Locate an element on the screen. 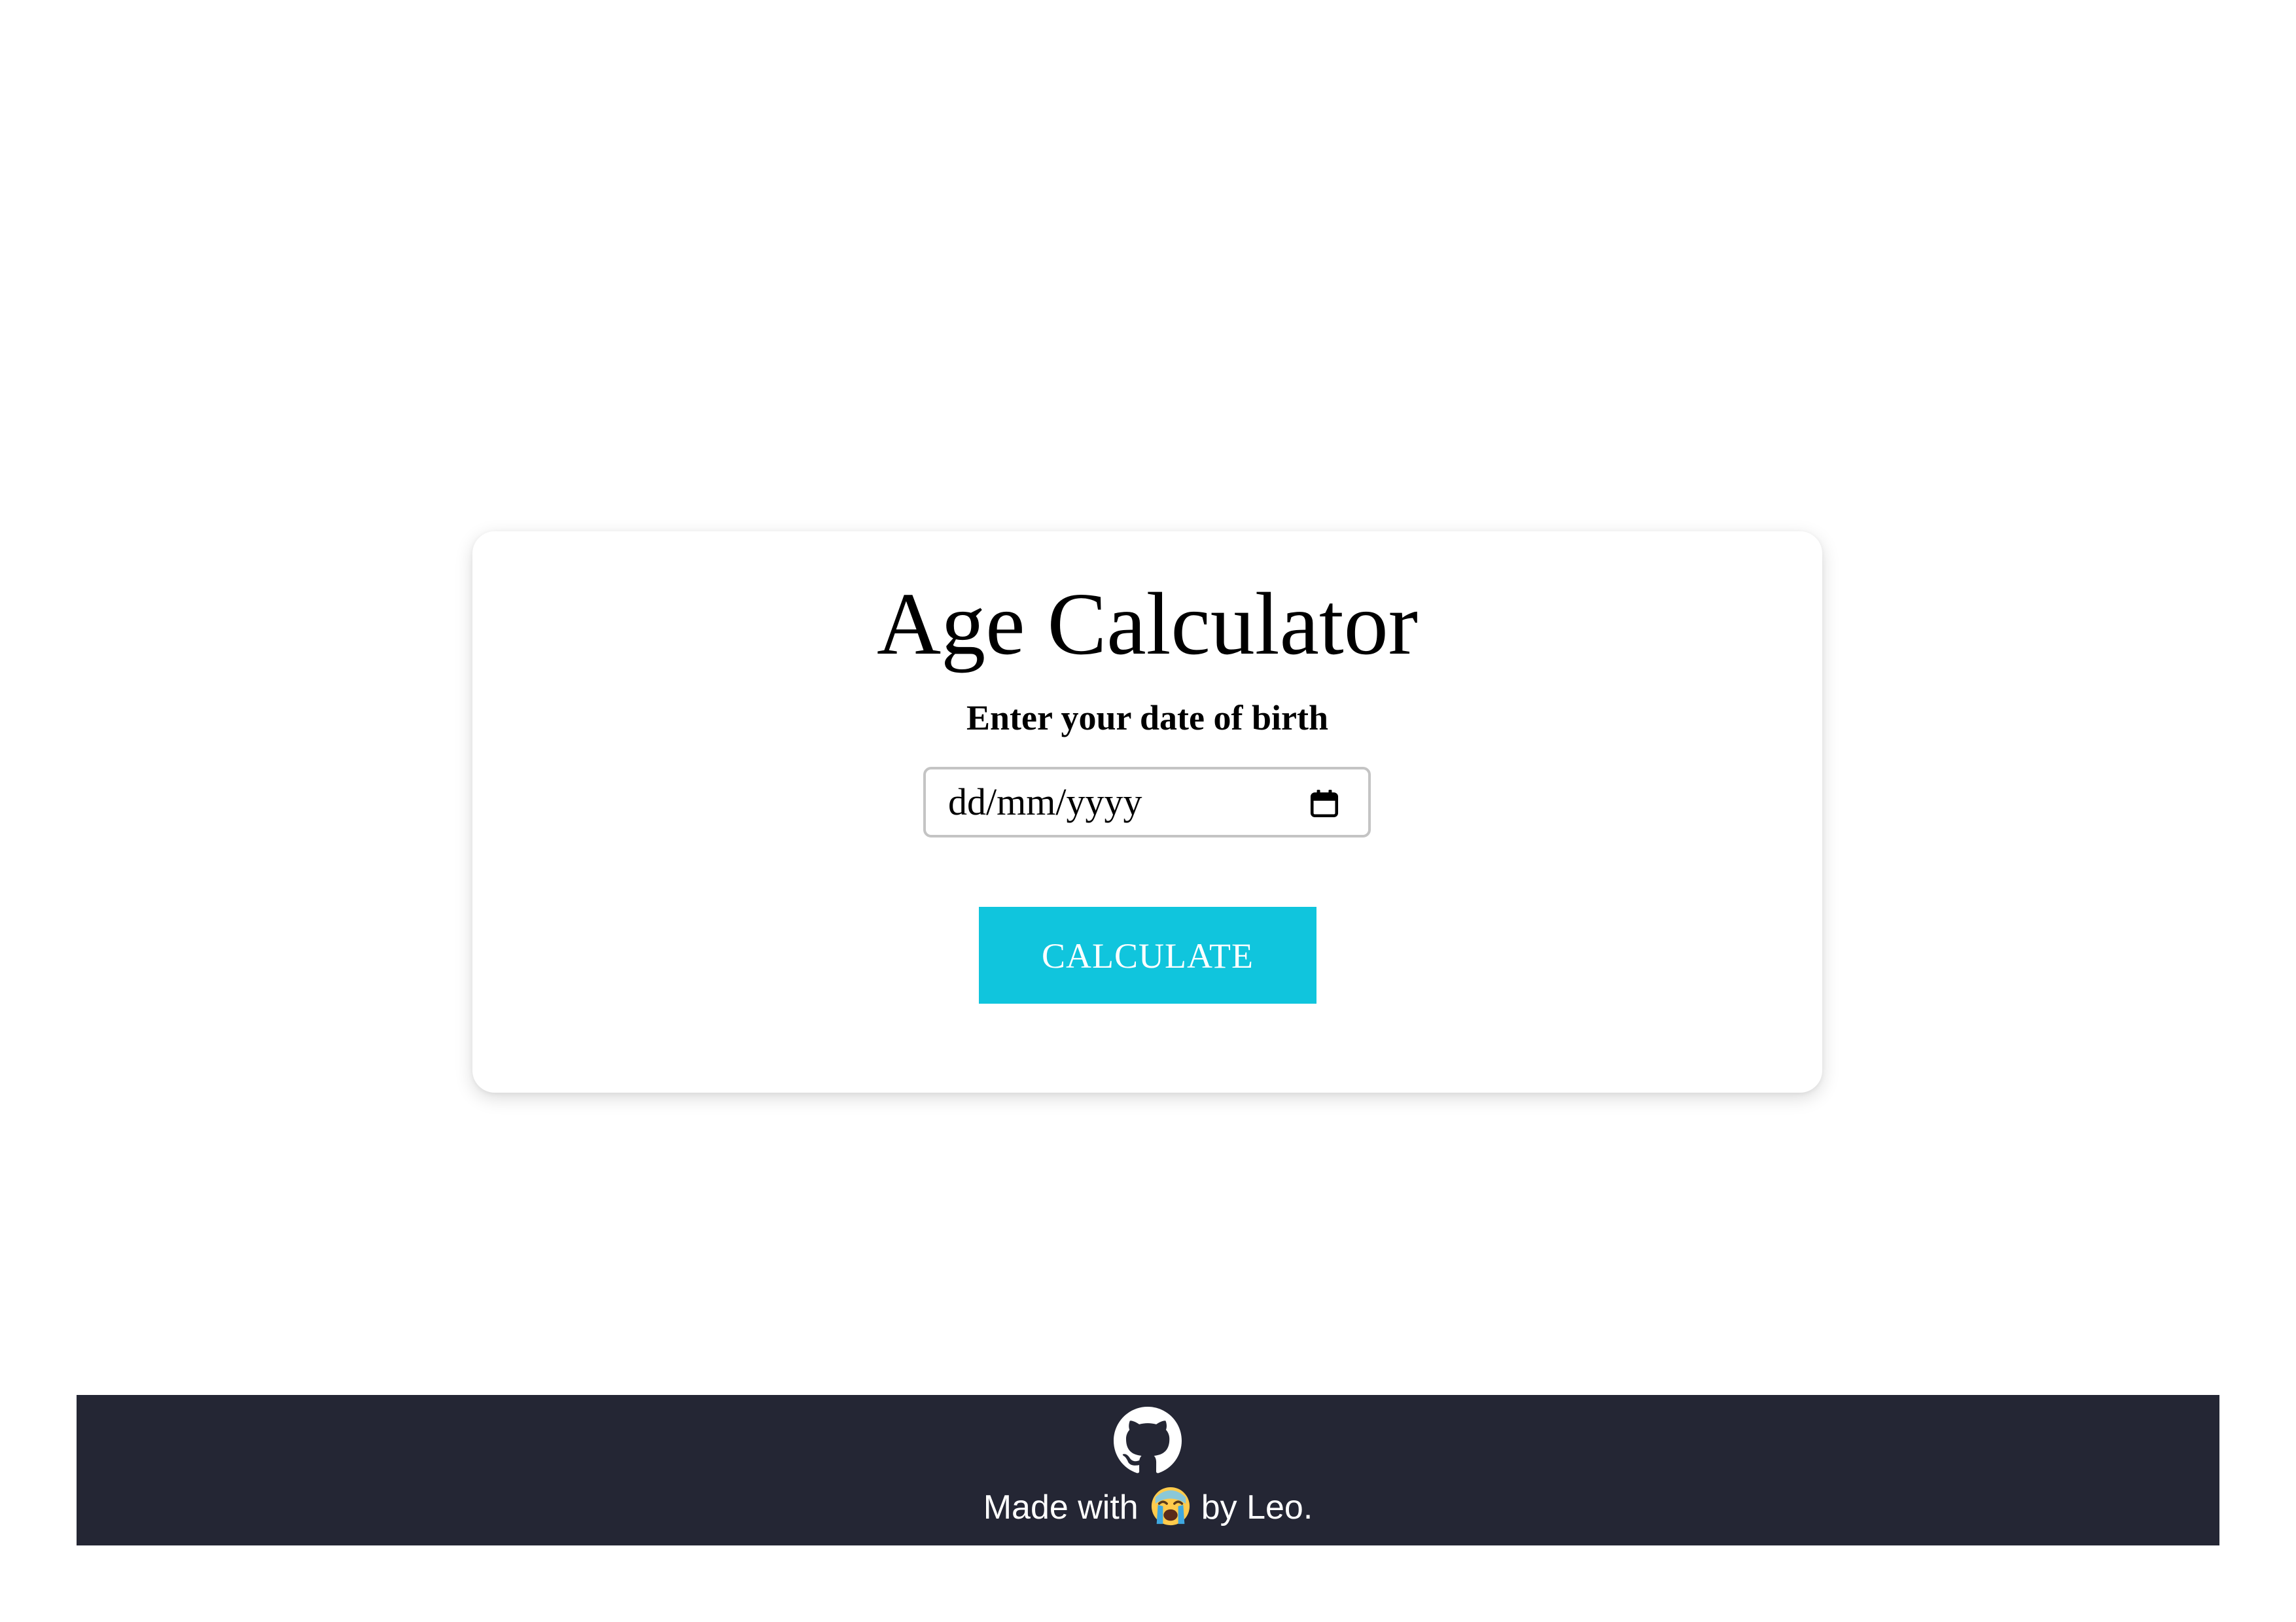 This screenshot has width=2296, height=1622. footer-credit: Made with by Leo. is located at coordinates (1148, 1507).